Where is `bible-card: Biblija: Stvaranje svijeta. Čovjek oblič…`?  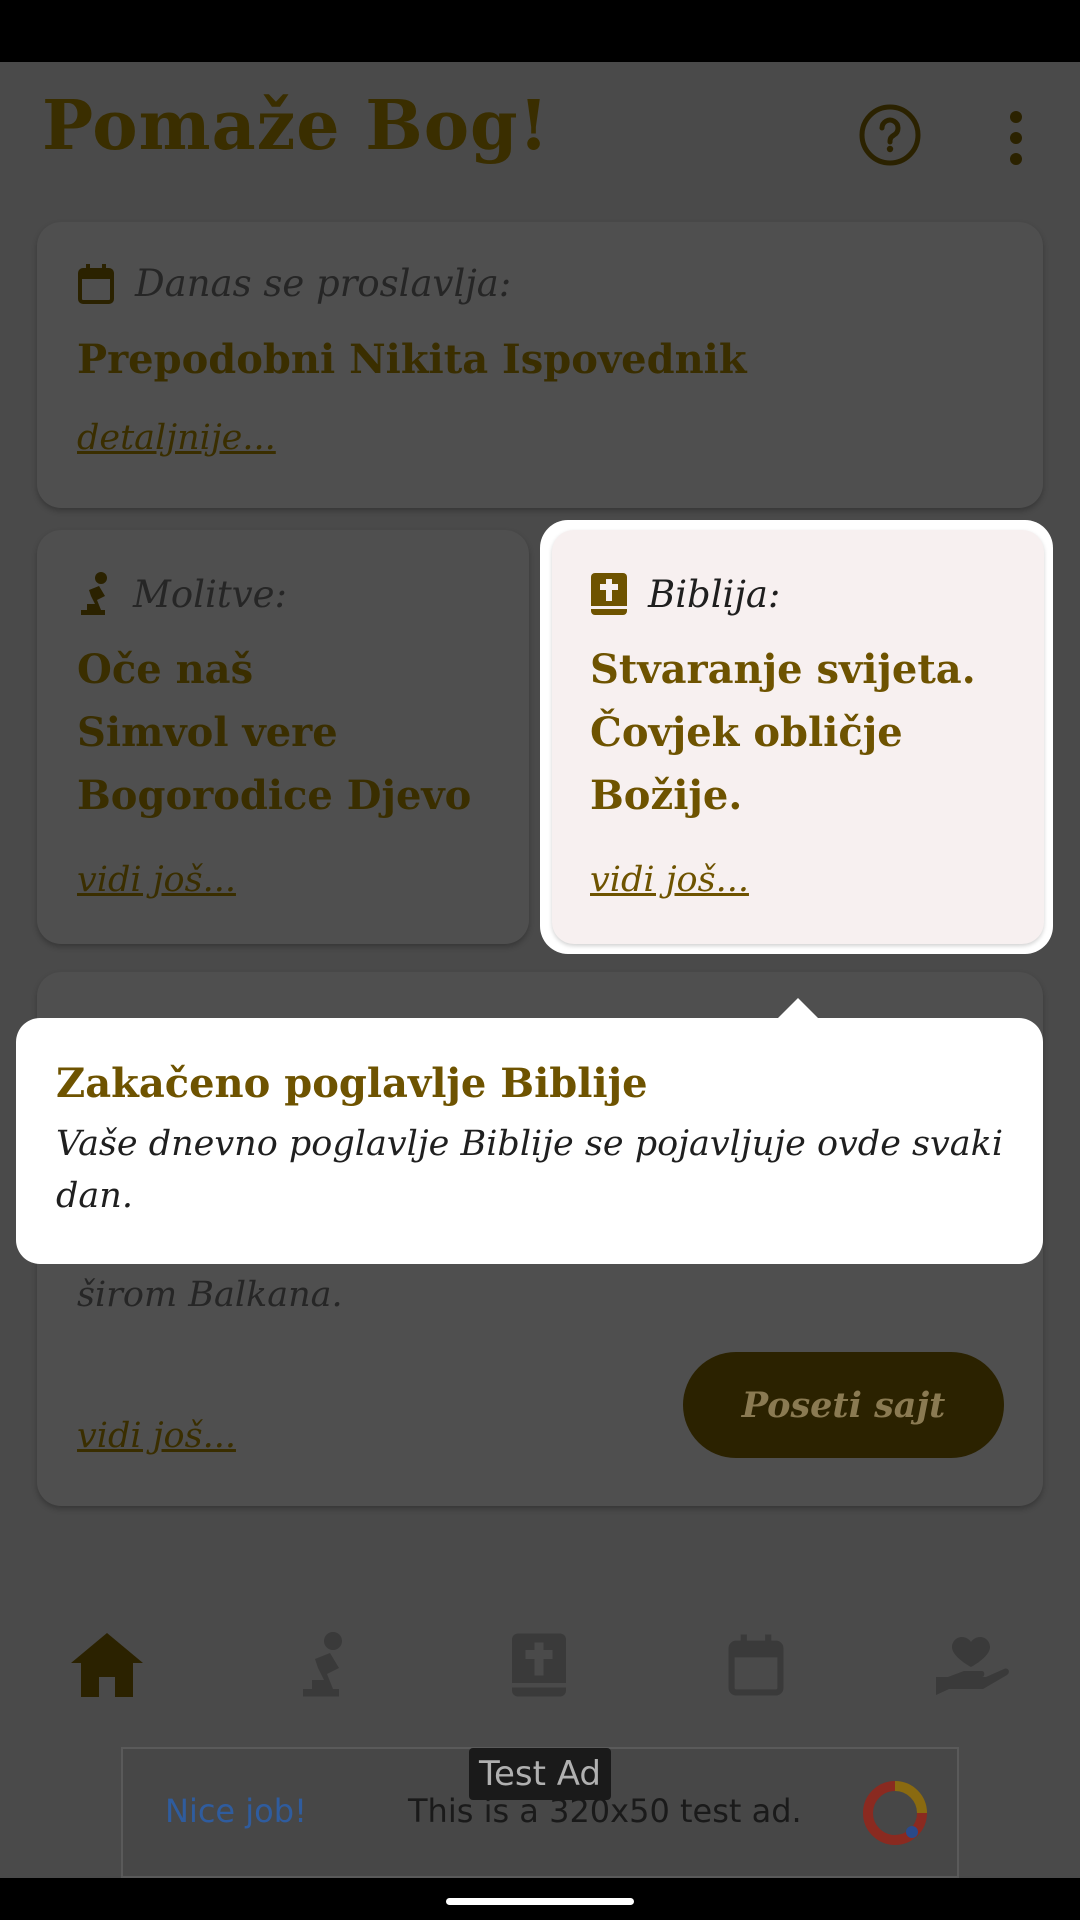
bible-card: Biblija: Stvaranje svijeta. Čovjek oblič… is located at coordinates (798, 737).